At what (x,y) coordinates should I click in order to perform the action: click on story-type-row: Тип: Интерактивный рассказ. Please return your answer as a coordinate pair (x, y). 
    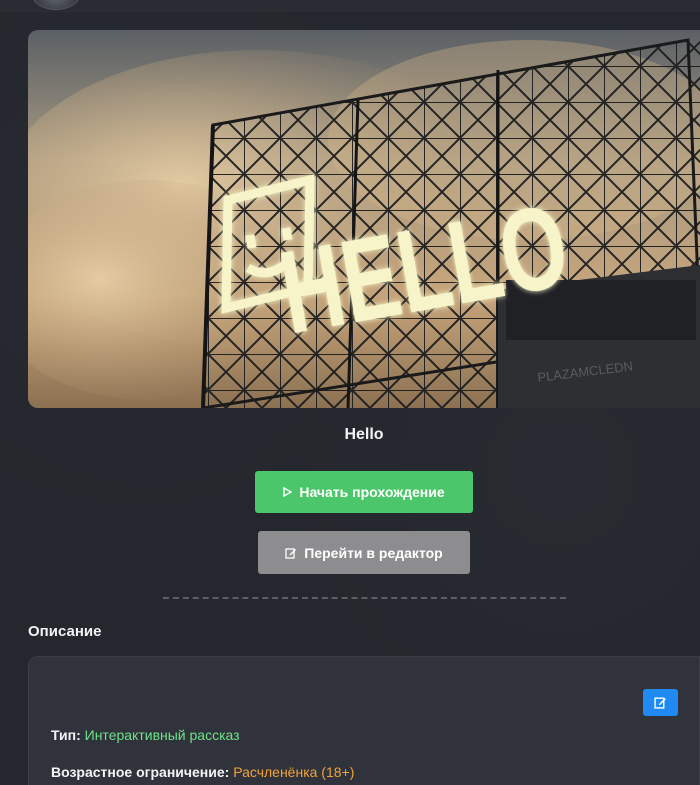
    Looking at the image, I should click on (145, 735).